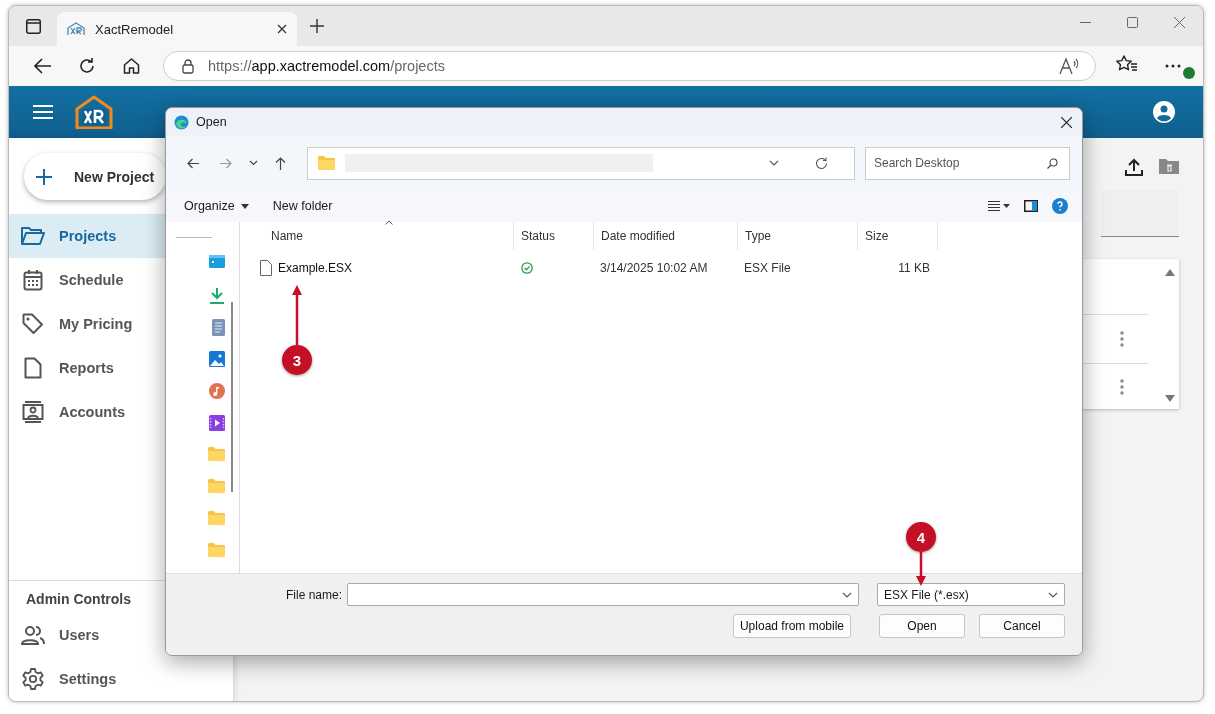 The width and height of the screenshot is (1215, 714). Describe the element at coordinates (1164, 112) in the screenshot. I see `account-icon` at that location.